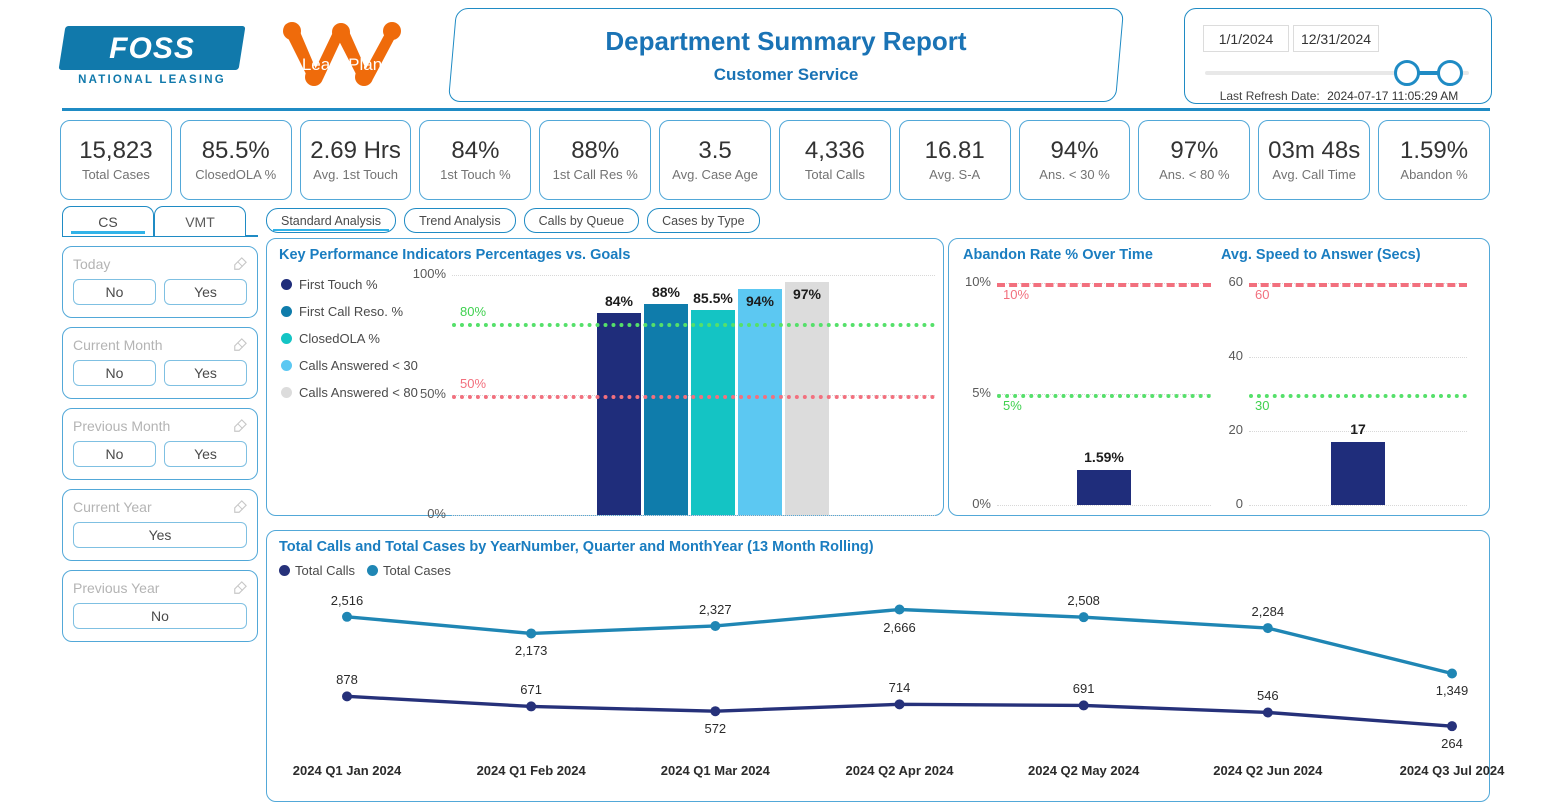 The width and height of the screenshot is (1550, 810). What do you see at coordinates (1452, 691) in the screenshot?
I see `line-point-label: 1,349` at bounding box center [1452, 691].